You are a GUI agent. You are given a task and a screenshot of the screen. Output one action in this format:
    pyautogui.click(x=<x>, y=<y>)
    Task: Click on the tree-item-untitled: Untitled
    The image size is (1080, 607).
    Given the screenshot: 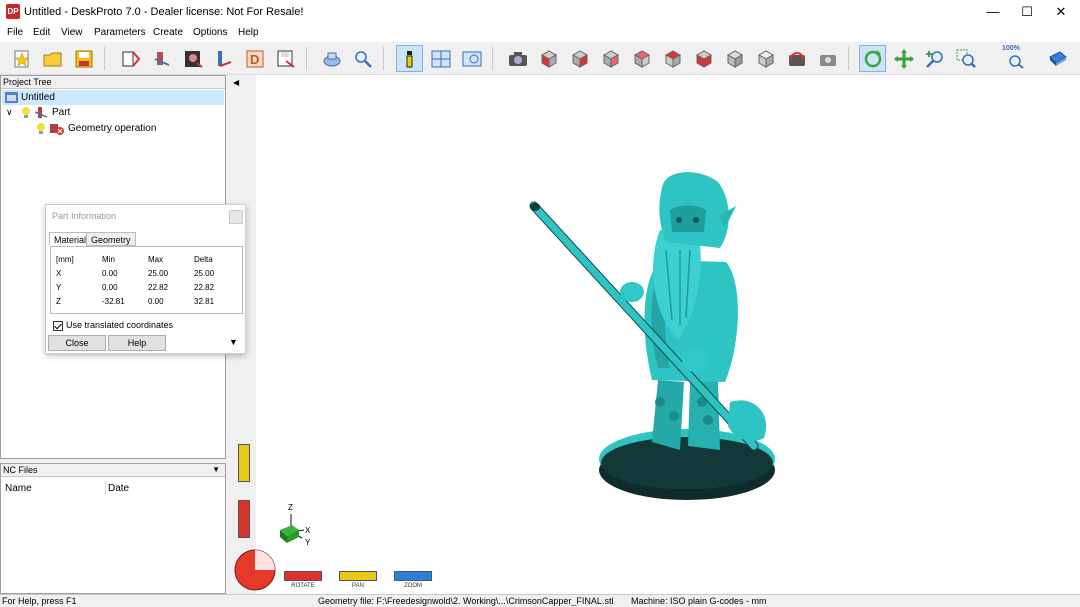 What is the action you would take?
    pyautogui.click(x=113, y=97)
    